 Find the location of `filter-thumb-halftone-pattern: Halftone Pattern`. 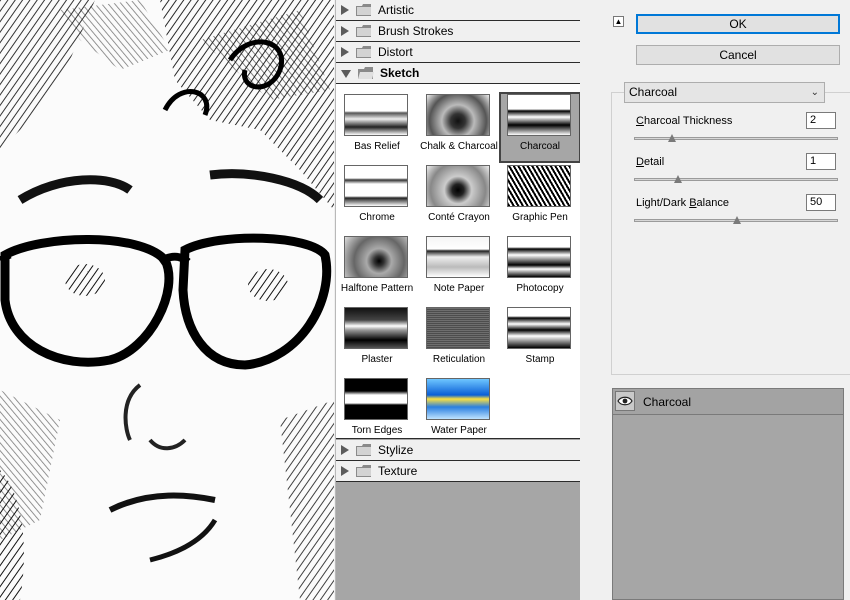

filter-thumb-halftone-pattern: Halftone Pattern is located at coordinates (377, 269).